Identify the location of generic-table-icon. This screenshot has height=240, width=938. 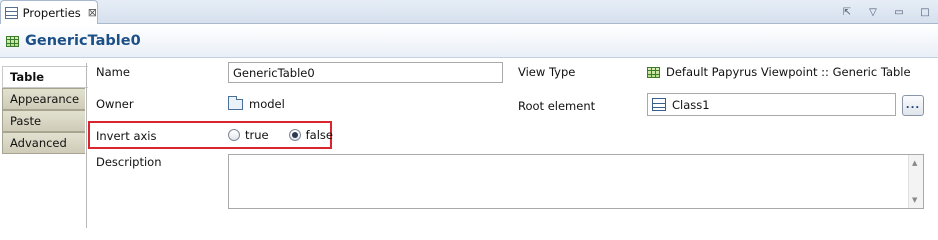
(12, 41).